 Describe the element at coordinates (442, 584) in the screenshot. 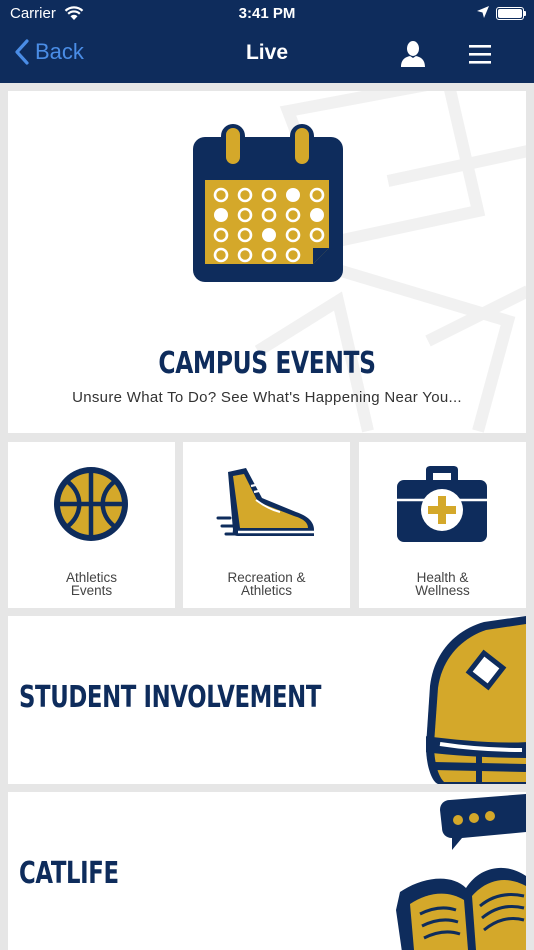

I see `health-wellness-label: Health & Wellness` at that location.